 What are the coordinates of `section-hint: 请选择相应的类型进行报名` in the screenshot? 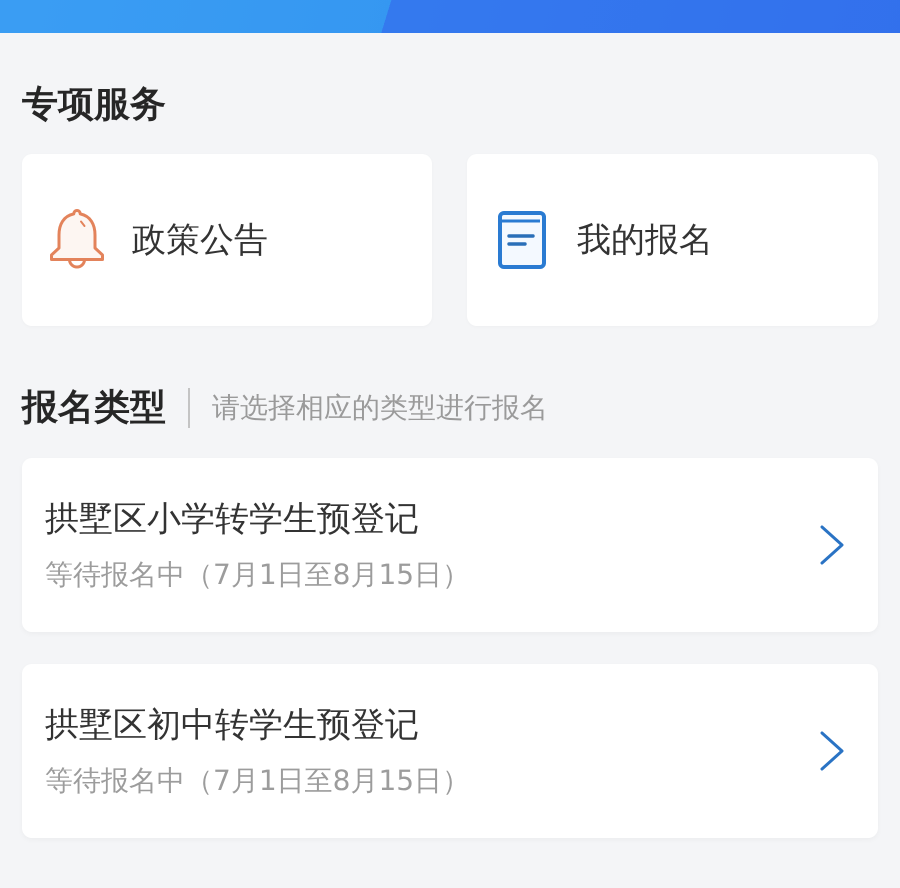 It's located at (380, 408).